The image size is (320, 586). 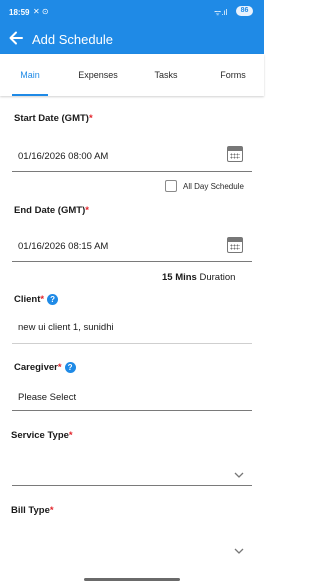 I want to click on service-type-label: Service Type*, so click(x=42, y=435).